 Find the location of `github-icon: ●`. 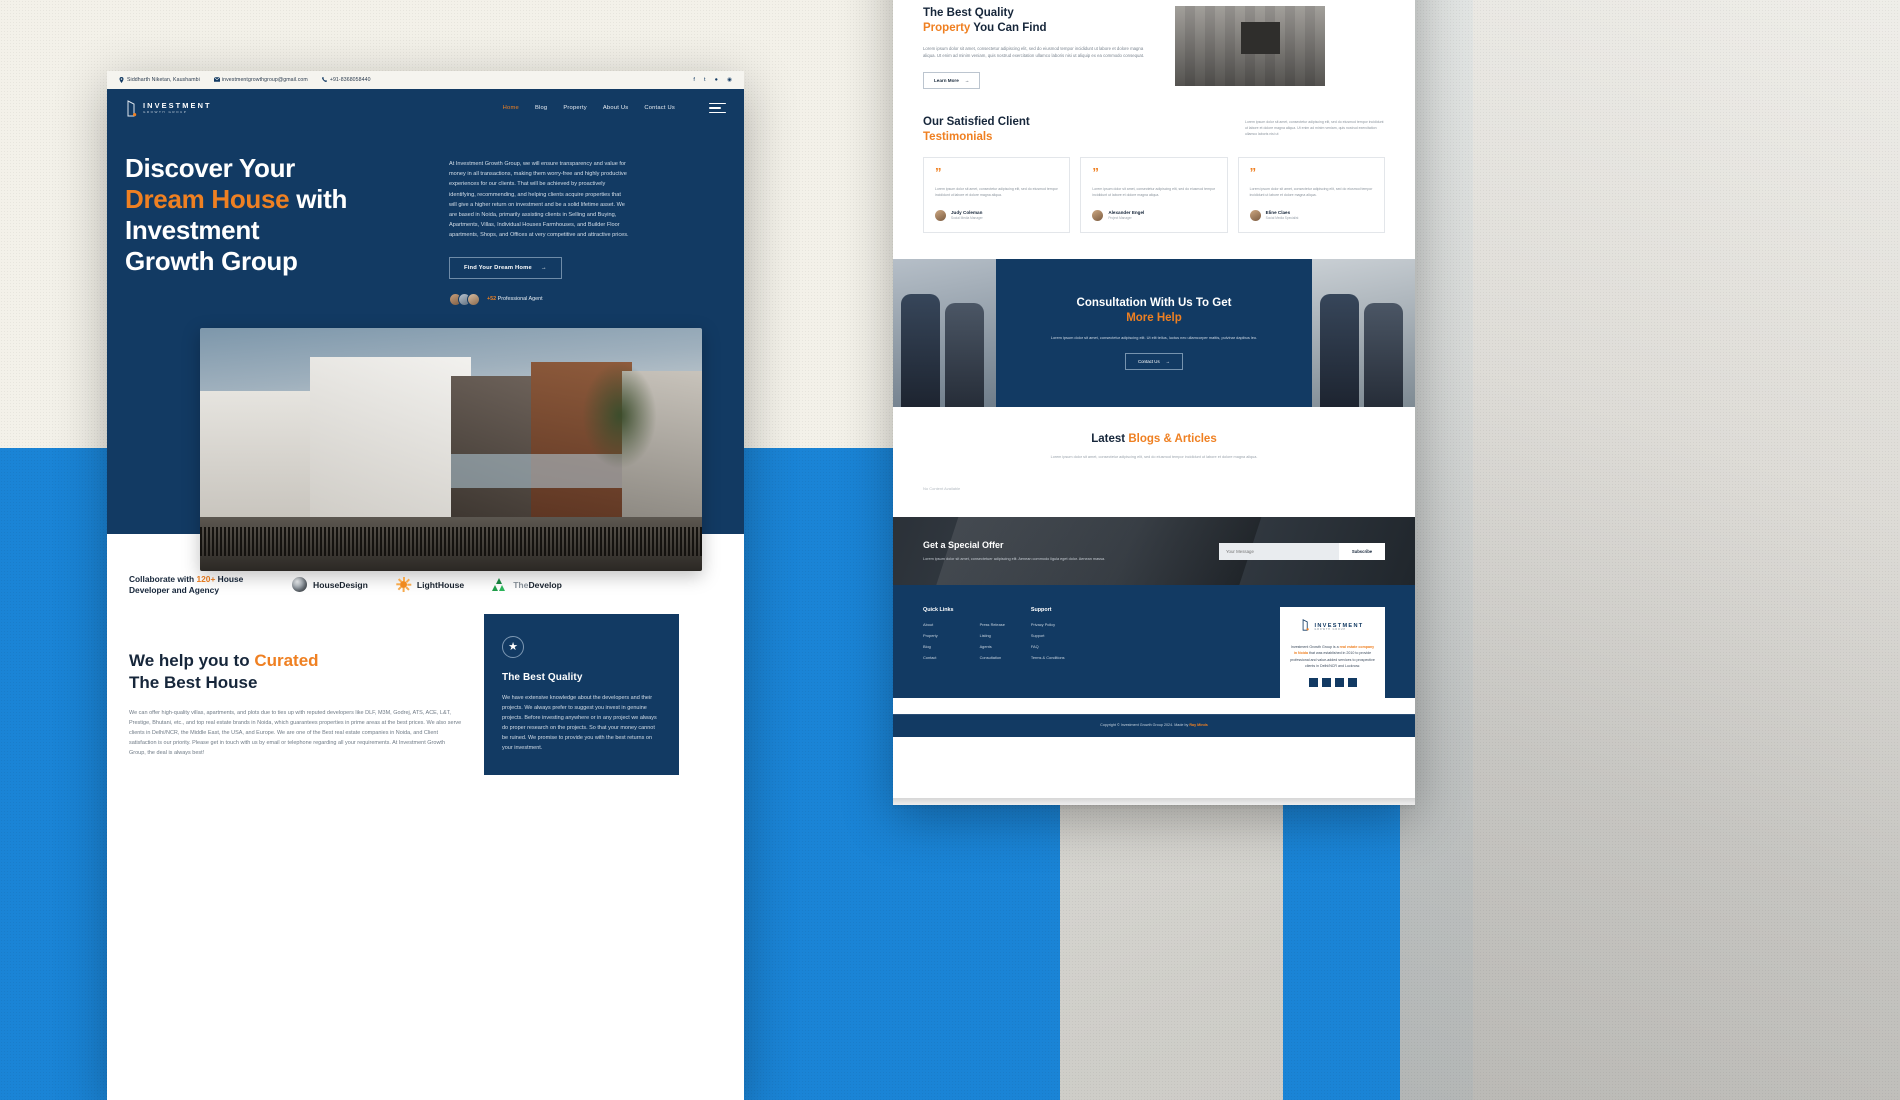

github-icon: ● is located at coordinates (716, 80).